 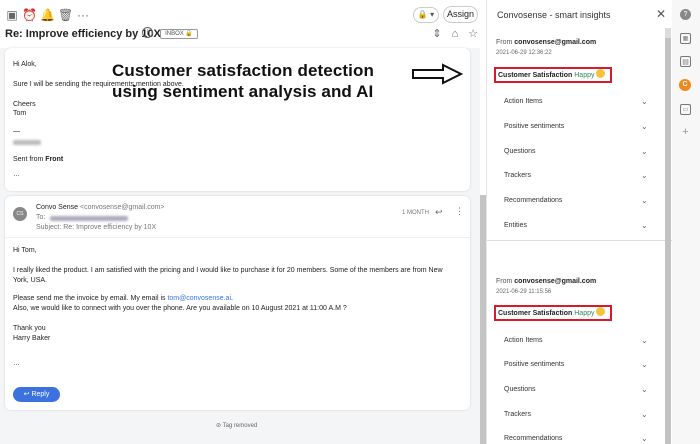 What do you see at coordinates (12, 15) in the screenshot?
I see `archive-icon: ▣` at bounding box center [12, 15].